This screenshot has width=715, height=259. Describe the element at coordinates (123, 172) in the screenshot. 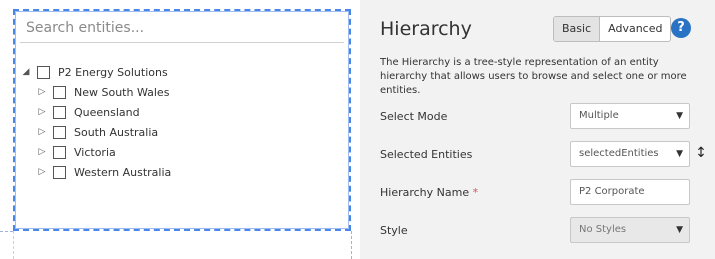

I see `tree-node-label: Western Australia` at that location.